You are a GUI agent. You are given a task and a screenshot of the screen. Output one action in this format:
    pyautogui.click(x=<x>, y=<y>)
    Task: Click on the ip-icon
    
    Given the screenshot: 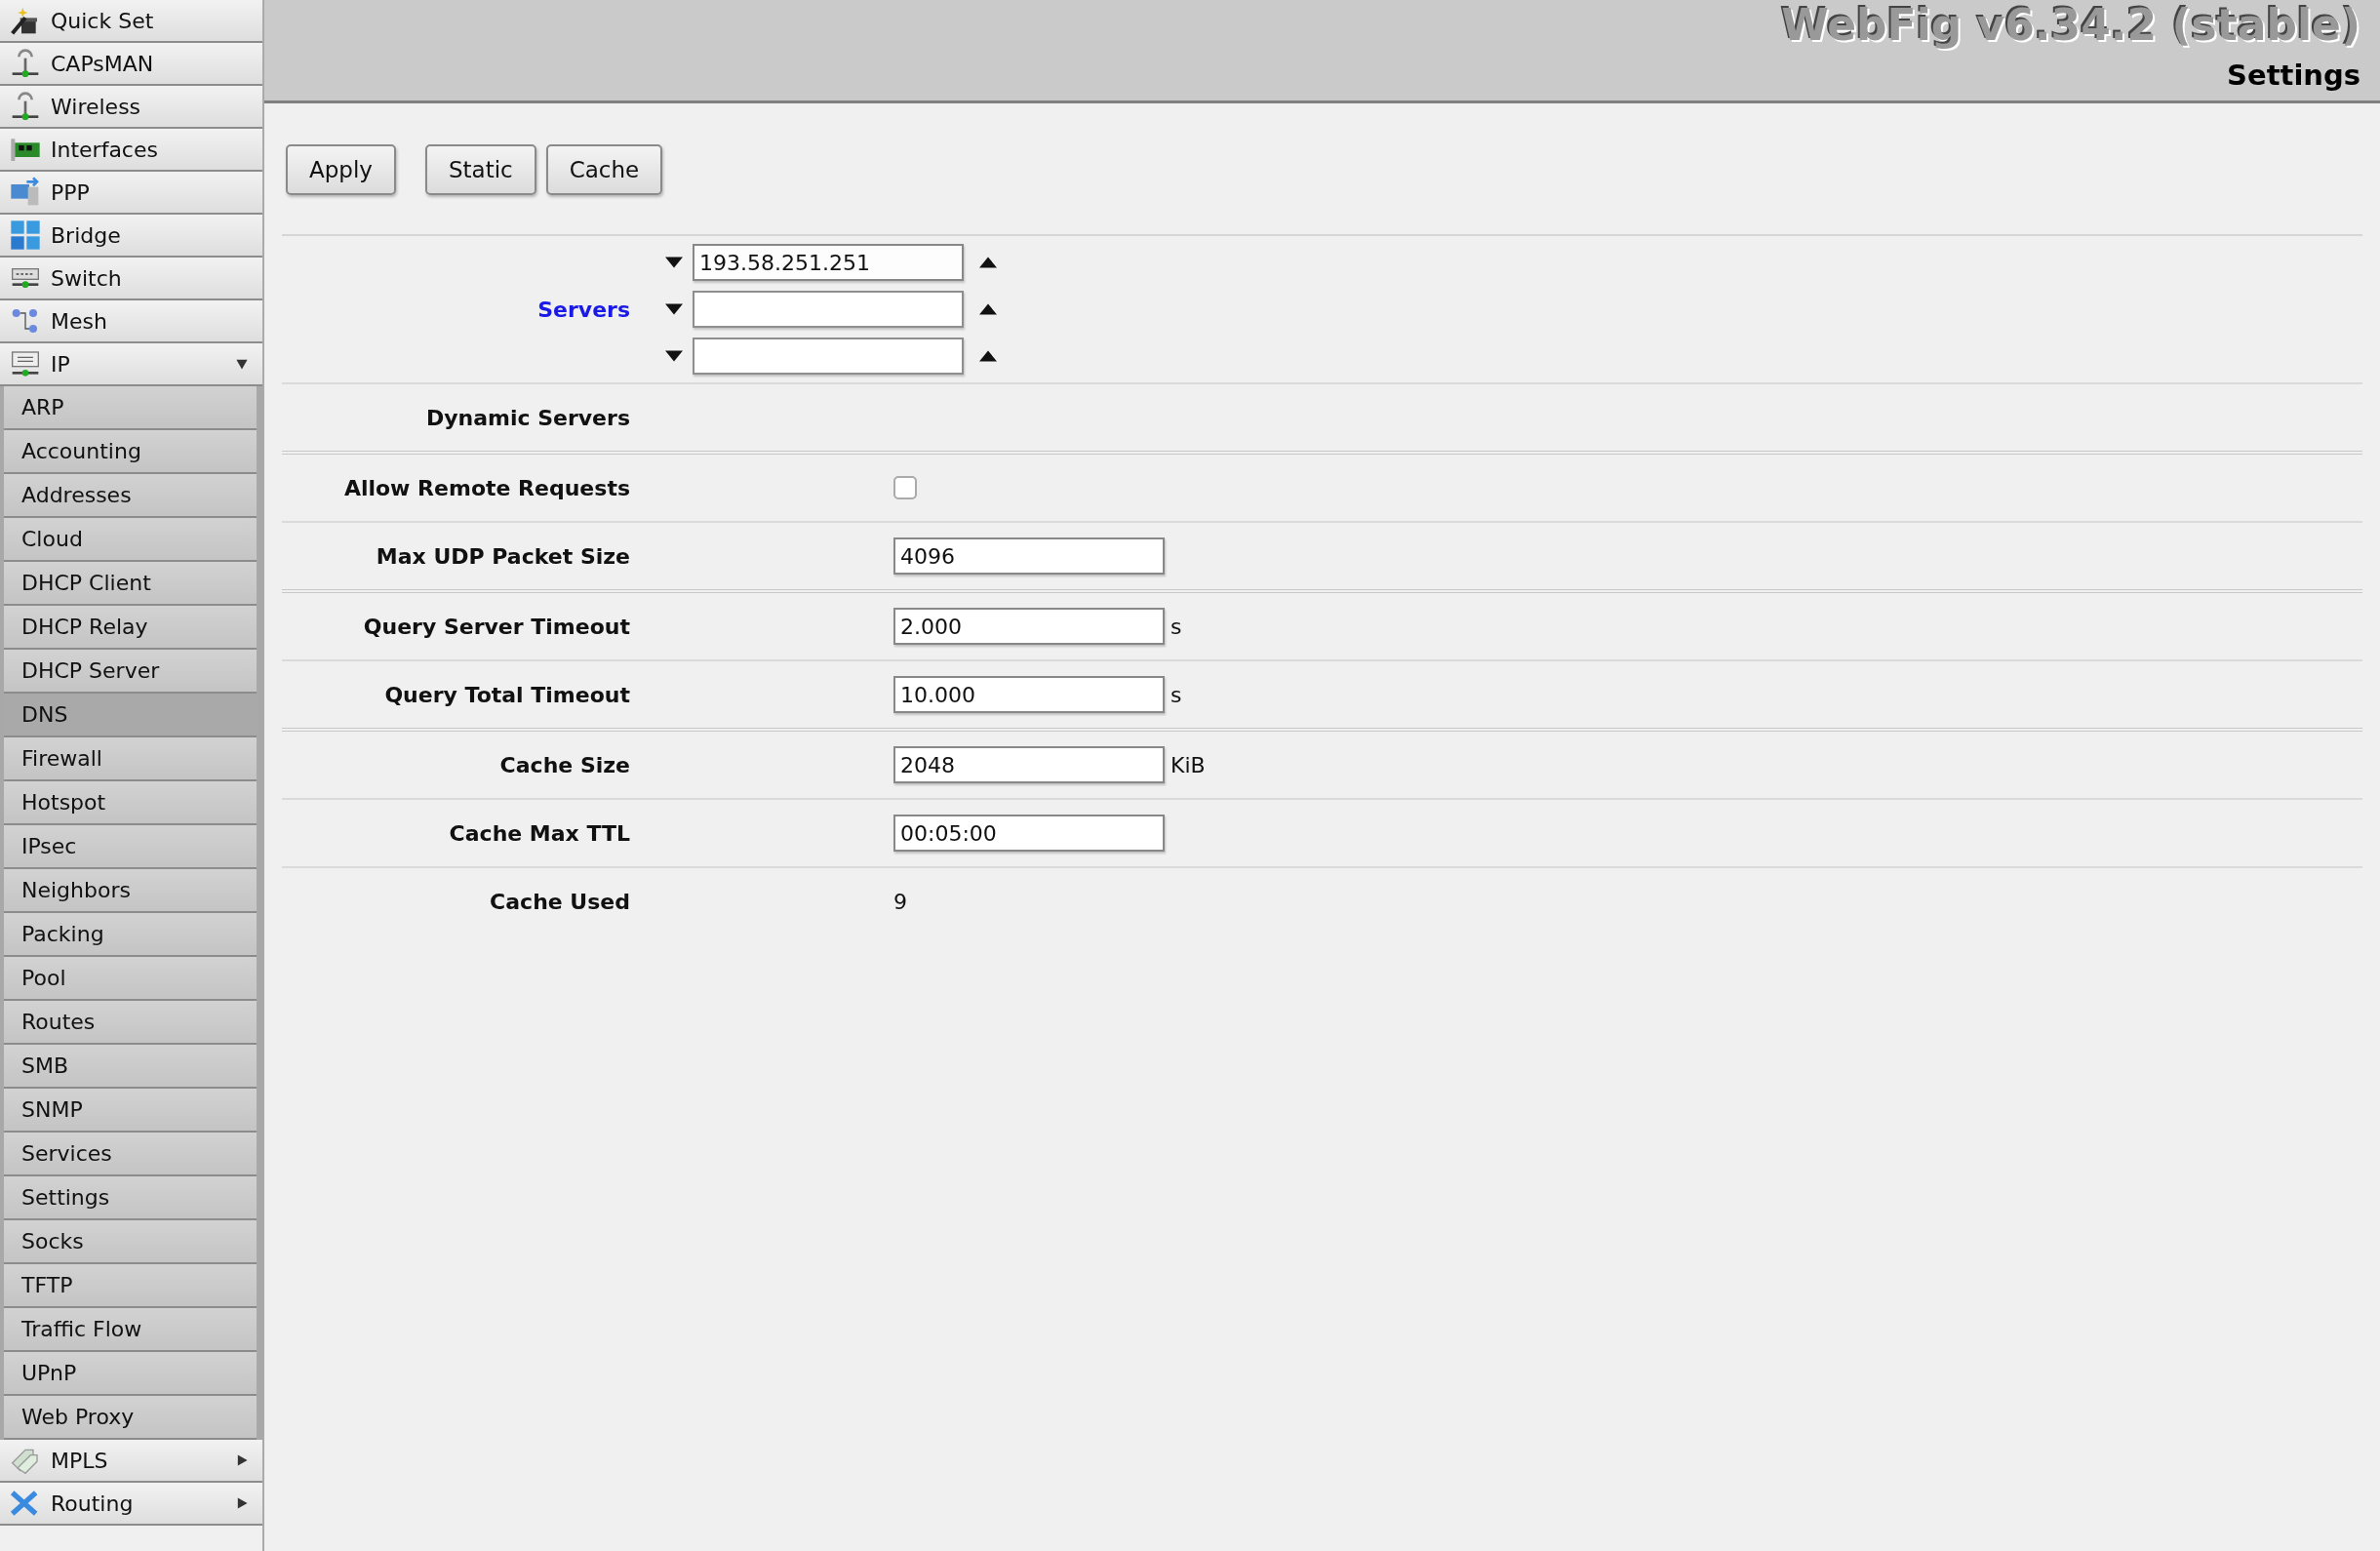 What is the action you would take?
    pyautogui.click(x=25, y=363)
    